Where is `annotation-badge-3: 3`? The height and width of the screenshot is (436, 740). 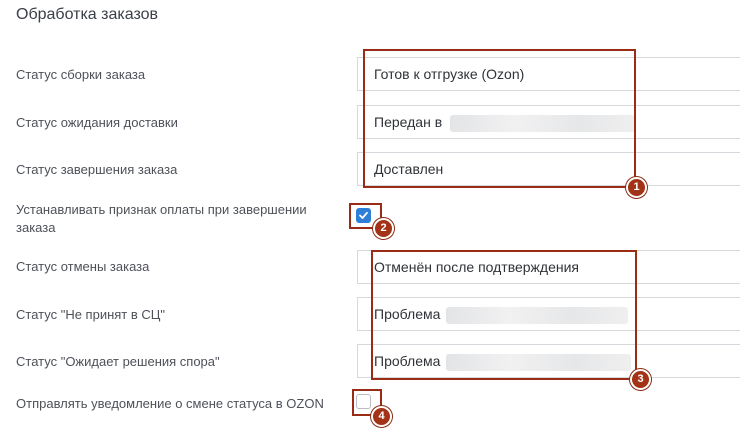 annotation-badge-3: 3 is located at coordinates (640, 379).